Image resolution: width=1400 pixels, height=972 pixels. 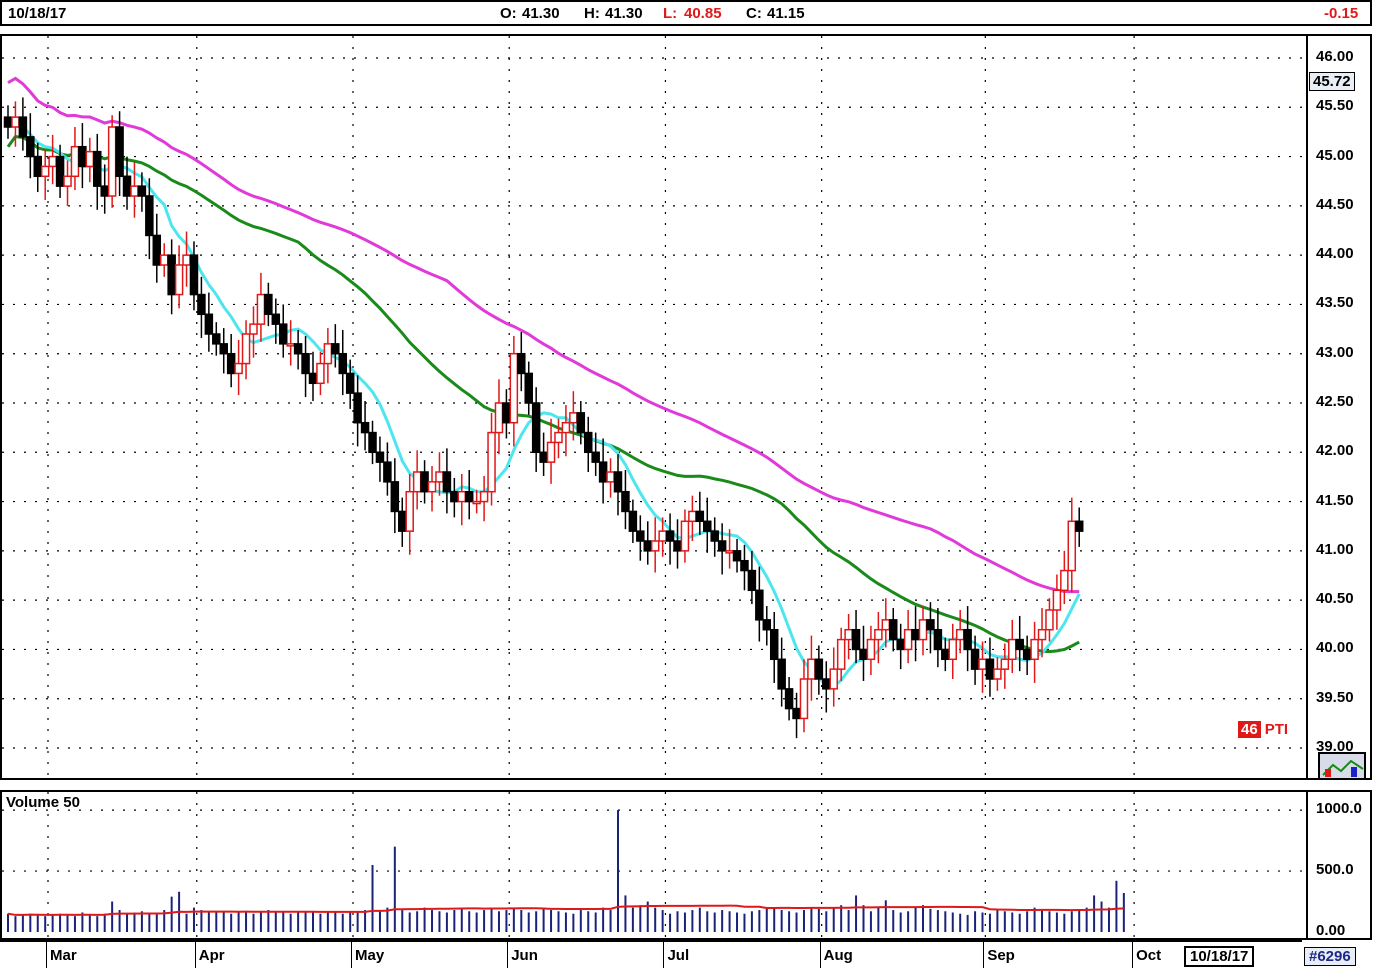 What do you see at coordinates (1339, 865) in the screenshot?
I see `volume-axis: 1000.0 500.0 0.00` at bounding box center [1339, 865].